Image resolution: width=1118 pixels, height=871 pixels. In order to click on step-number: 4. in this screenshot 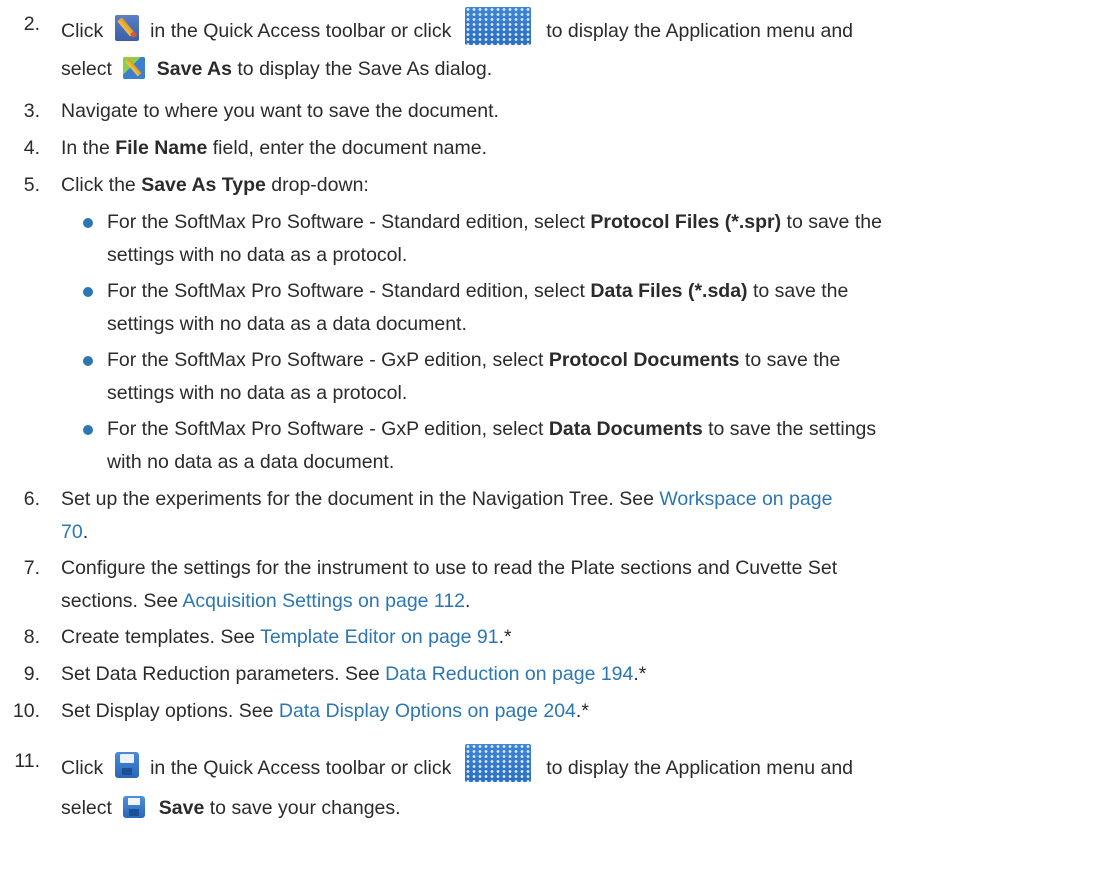, I will do `click(31, 148)`.